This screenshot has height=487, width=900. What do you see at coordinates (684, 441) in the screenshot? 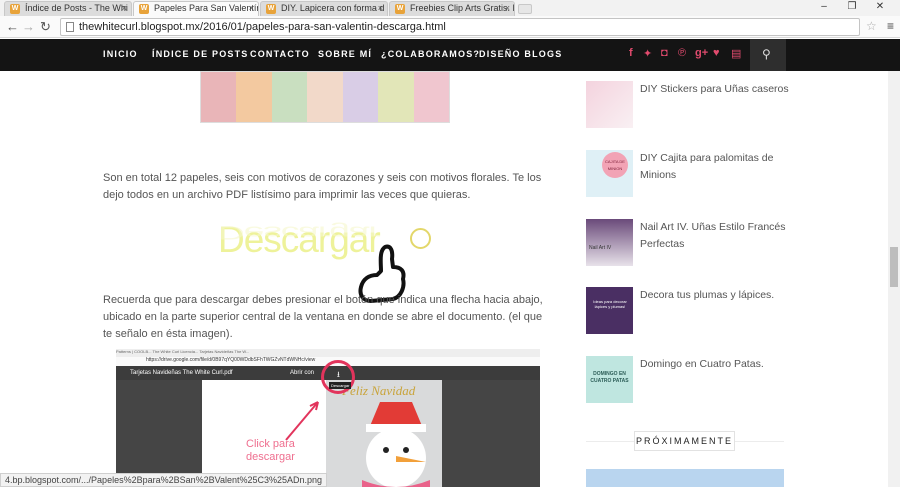
I see `section-heading: PRÓXIMAMENTE` at bounding box center [684, 441].